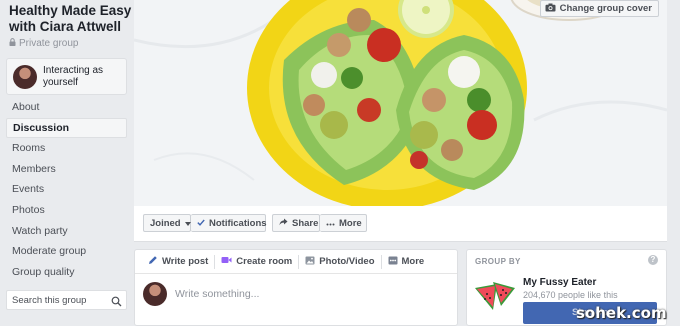  I want to click on tab-photo-video: Photo/Video, so click(339, 261).